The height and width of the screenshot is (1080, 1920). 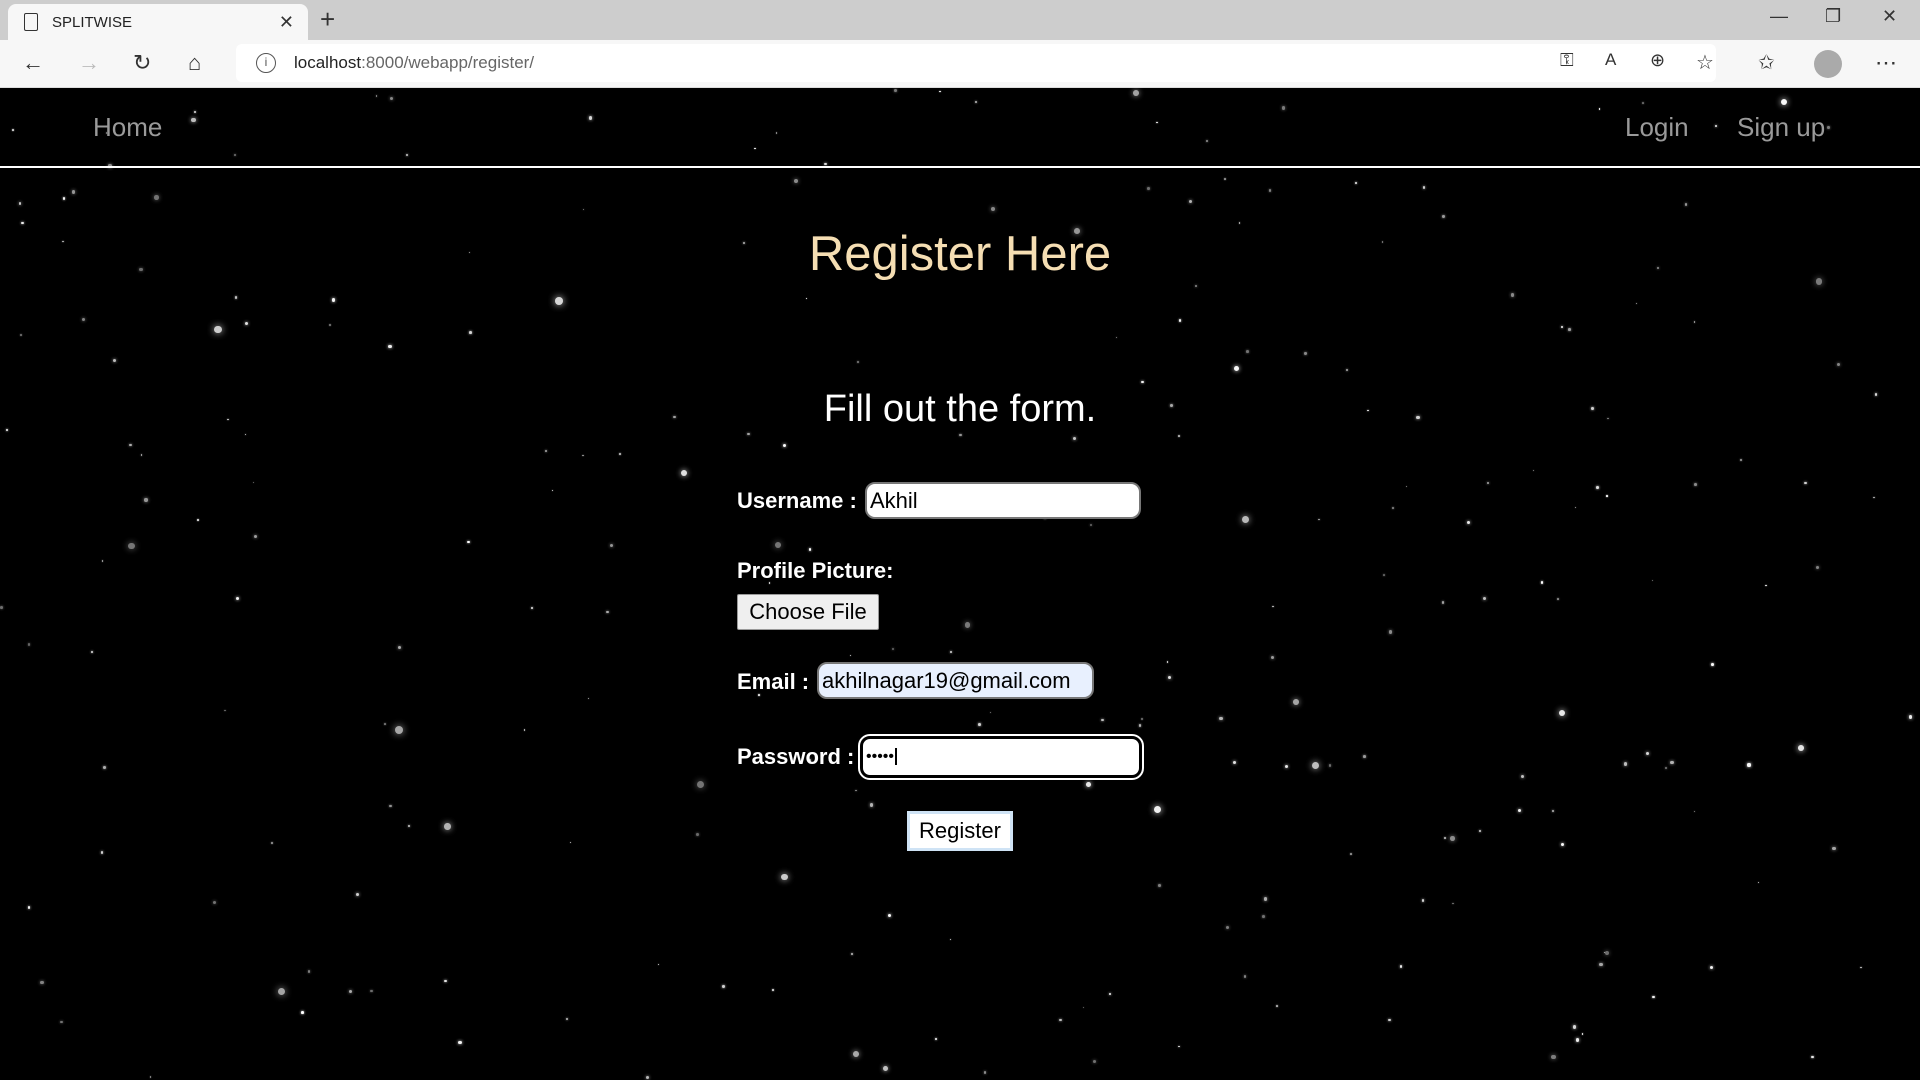 I want to click on close-window-icon: ✕, so click(x=1889, y=16).